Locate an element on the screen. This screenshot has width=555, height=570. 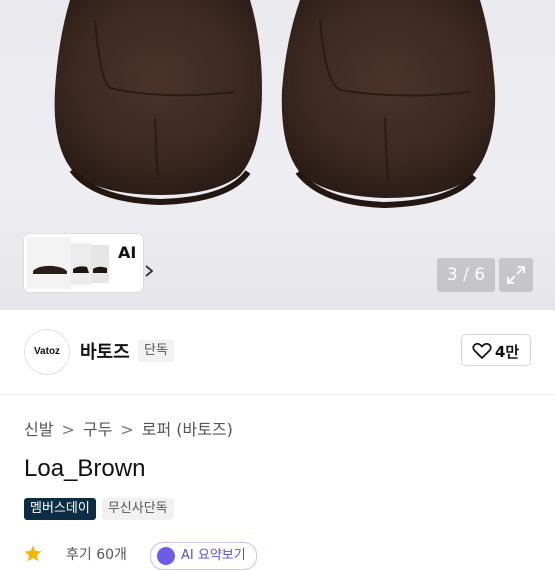
members-day-tag: 멤버스데이 is located at coordinates (60, 509).